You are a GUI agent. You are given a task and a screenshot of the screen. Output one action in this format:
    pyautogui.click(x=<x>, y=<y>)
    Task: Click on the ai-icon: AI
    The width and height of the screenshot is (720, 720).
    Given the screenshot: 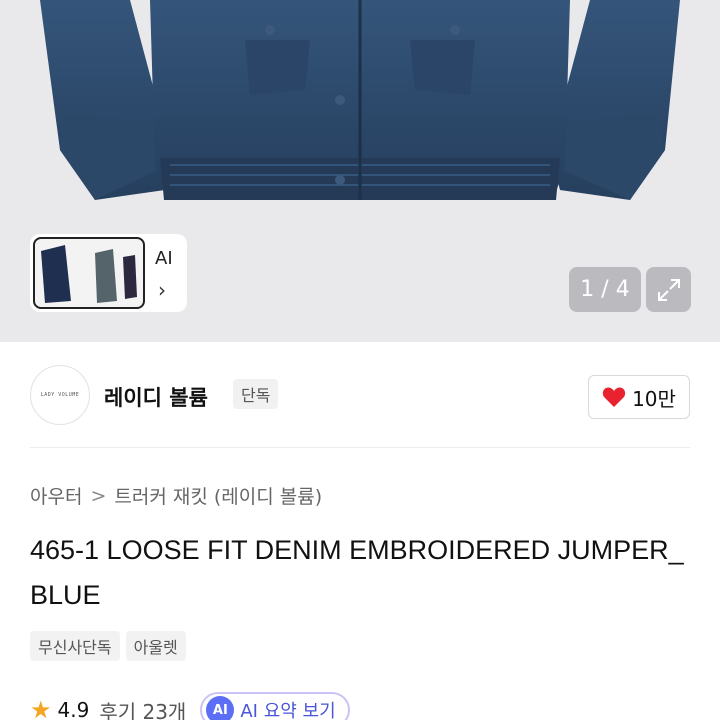 What is the action you would take?
    pyautogui.click(x=220, y=708)
    